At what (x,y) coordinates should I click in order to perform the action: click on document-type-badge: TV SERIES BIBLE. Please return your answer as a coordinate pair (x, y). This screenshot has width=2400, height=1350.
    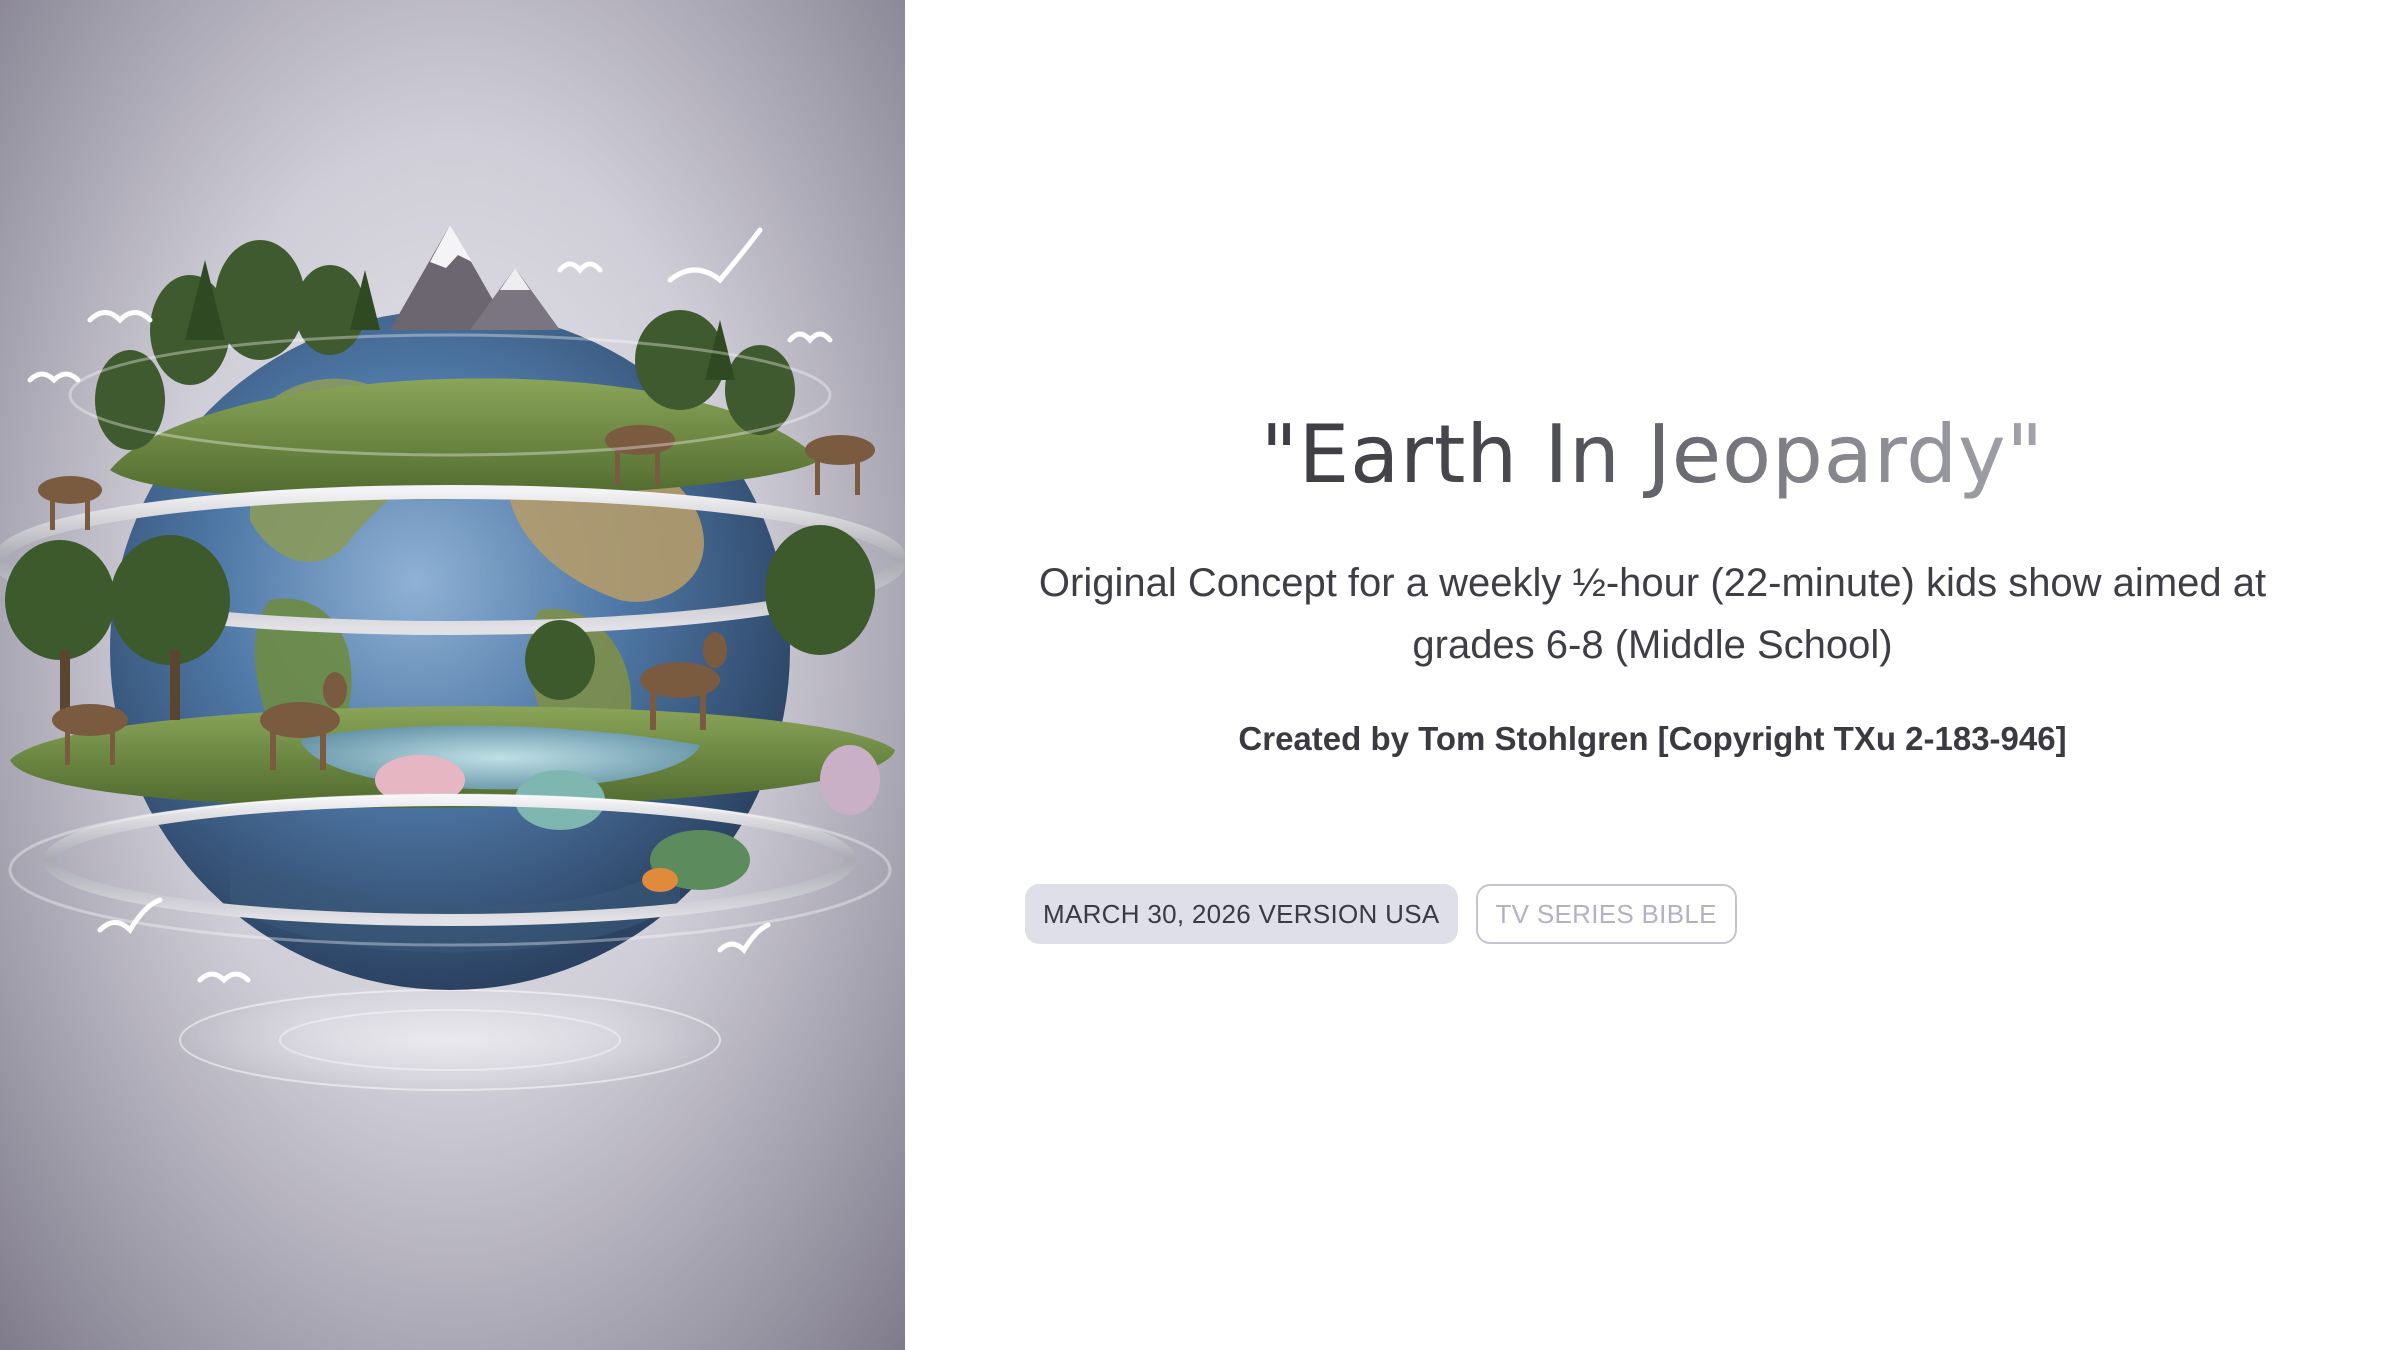
    Looking at the image, I should click on (1606, 914).